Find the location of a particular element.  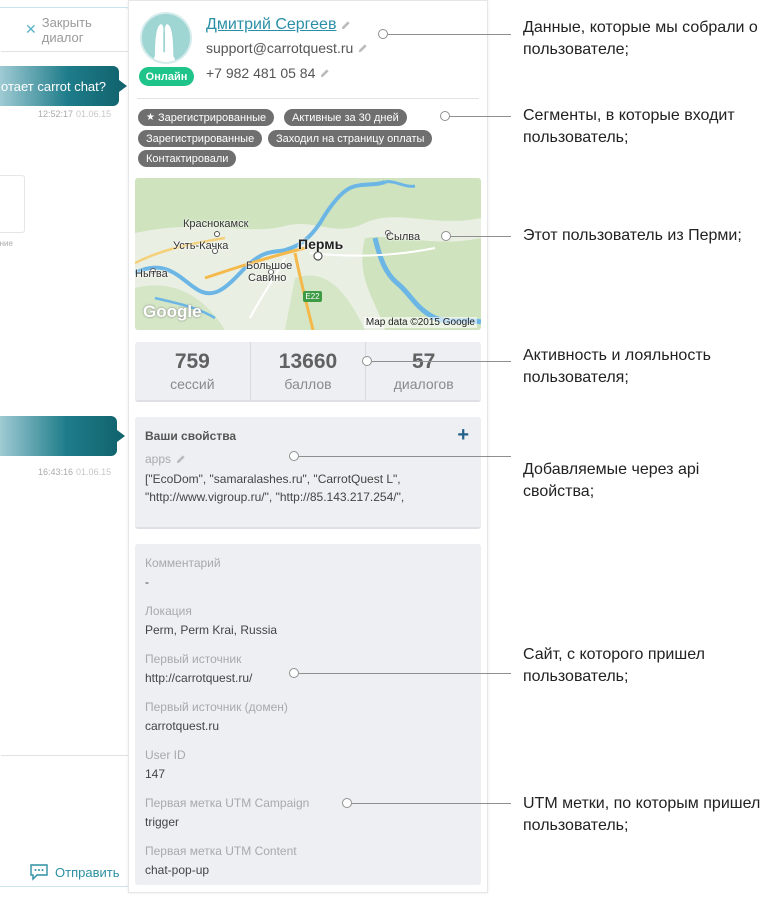

annotation-first-source: Сайт, с которого пришел пользователь; is located at coordinates (614, 665).